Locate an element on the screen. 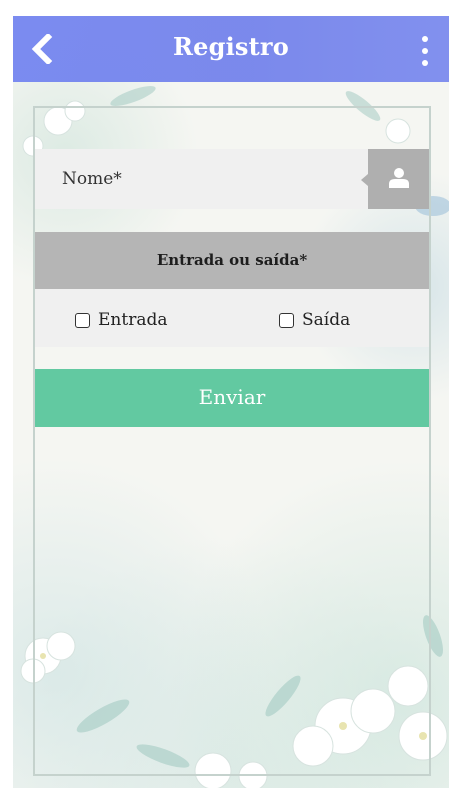 The width and height of the screenshot is (467, 800). saida-option: Saída is located at coordinates (314, 320).